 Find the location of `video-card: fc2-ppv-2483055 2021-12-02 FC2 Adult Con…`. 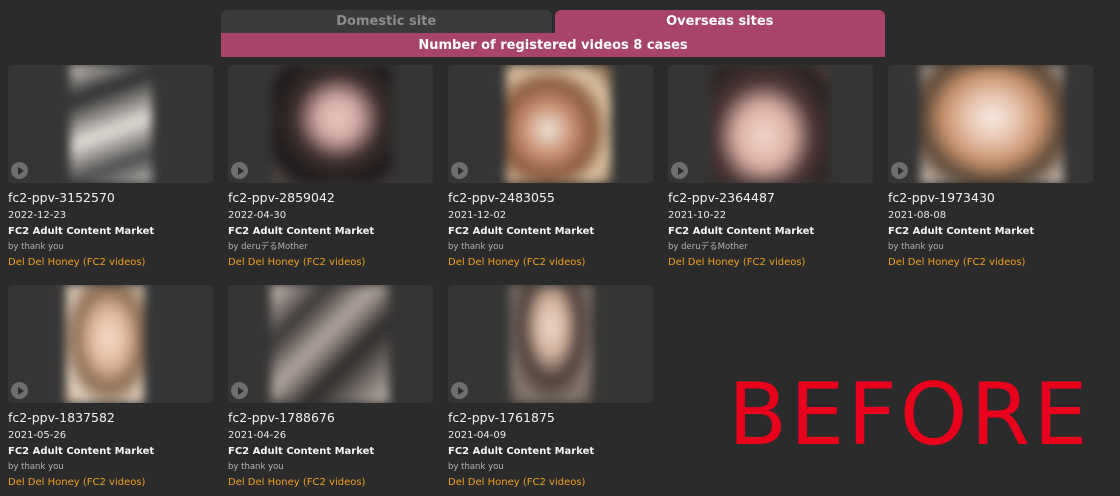

video-card: fc2-ppv-2483055 2021-12-02 FC2 Adult Con… is located at coordinates (550, 167).